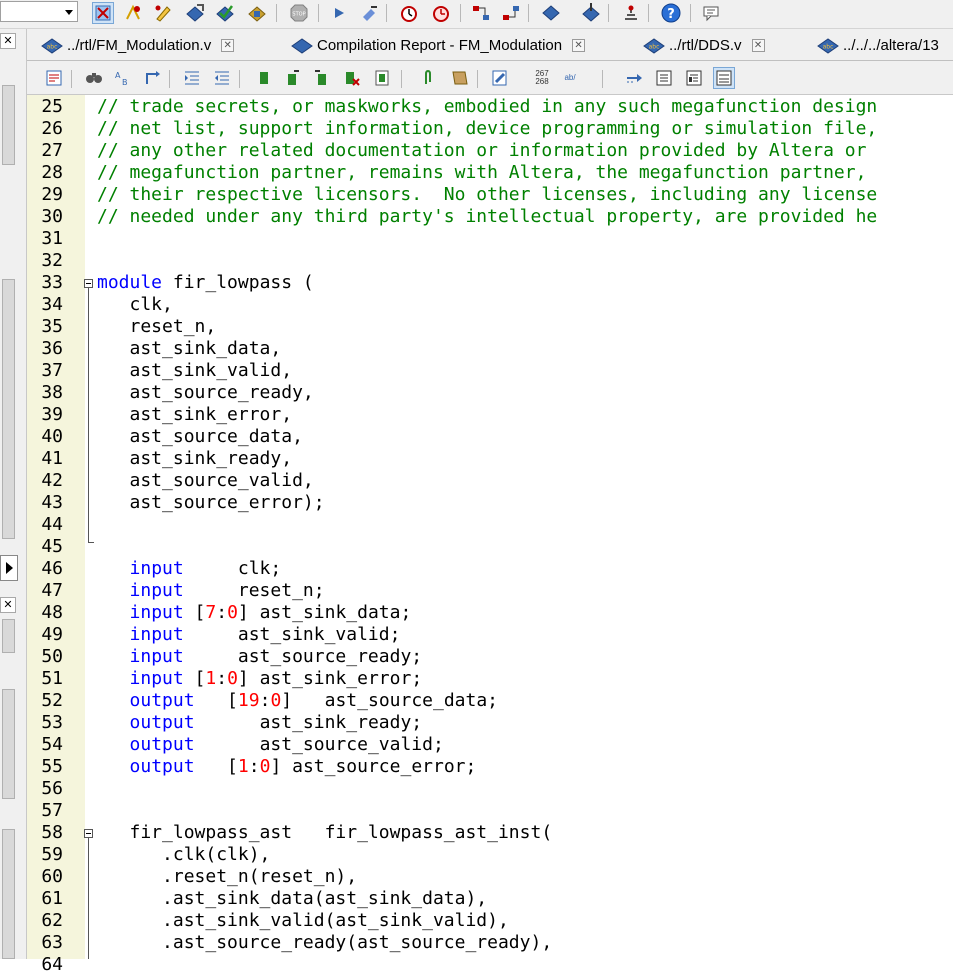 This screenshot has height=976, width=953. I want to click on line-number: 34, so click(52, 304).